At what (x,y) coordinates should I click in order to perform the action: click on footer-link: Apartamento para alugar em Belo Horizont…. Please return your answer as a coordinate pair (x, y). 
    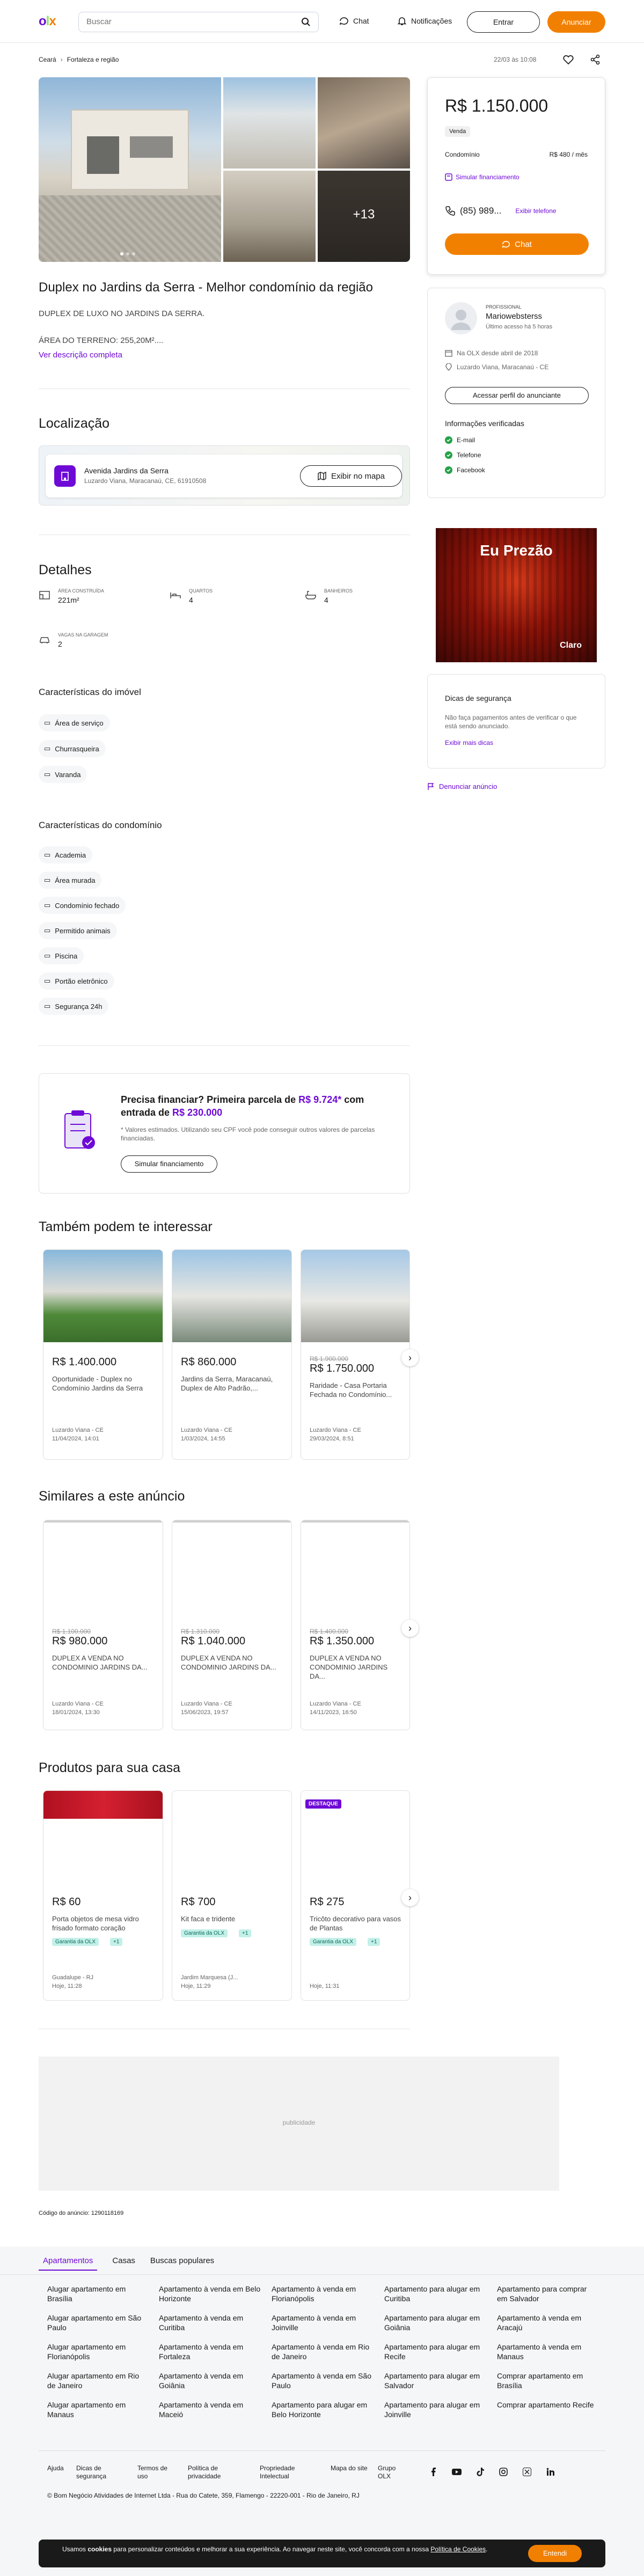
    Looking at the image, I should click on (323, 2409).